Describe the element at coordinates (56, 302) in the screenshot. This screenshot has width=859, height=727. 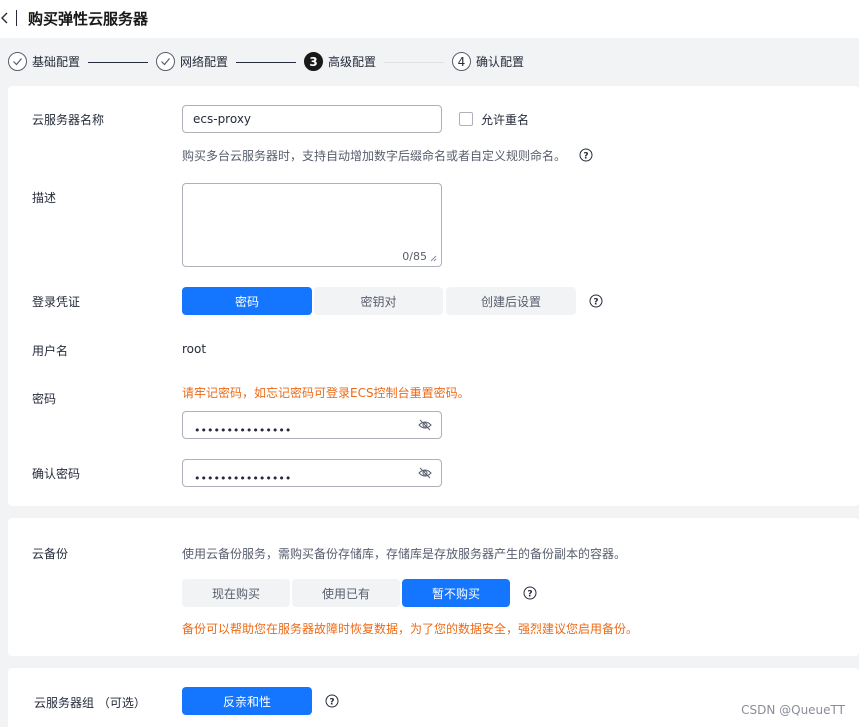
I see `login-credential-label: 登录凭证` at that location.